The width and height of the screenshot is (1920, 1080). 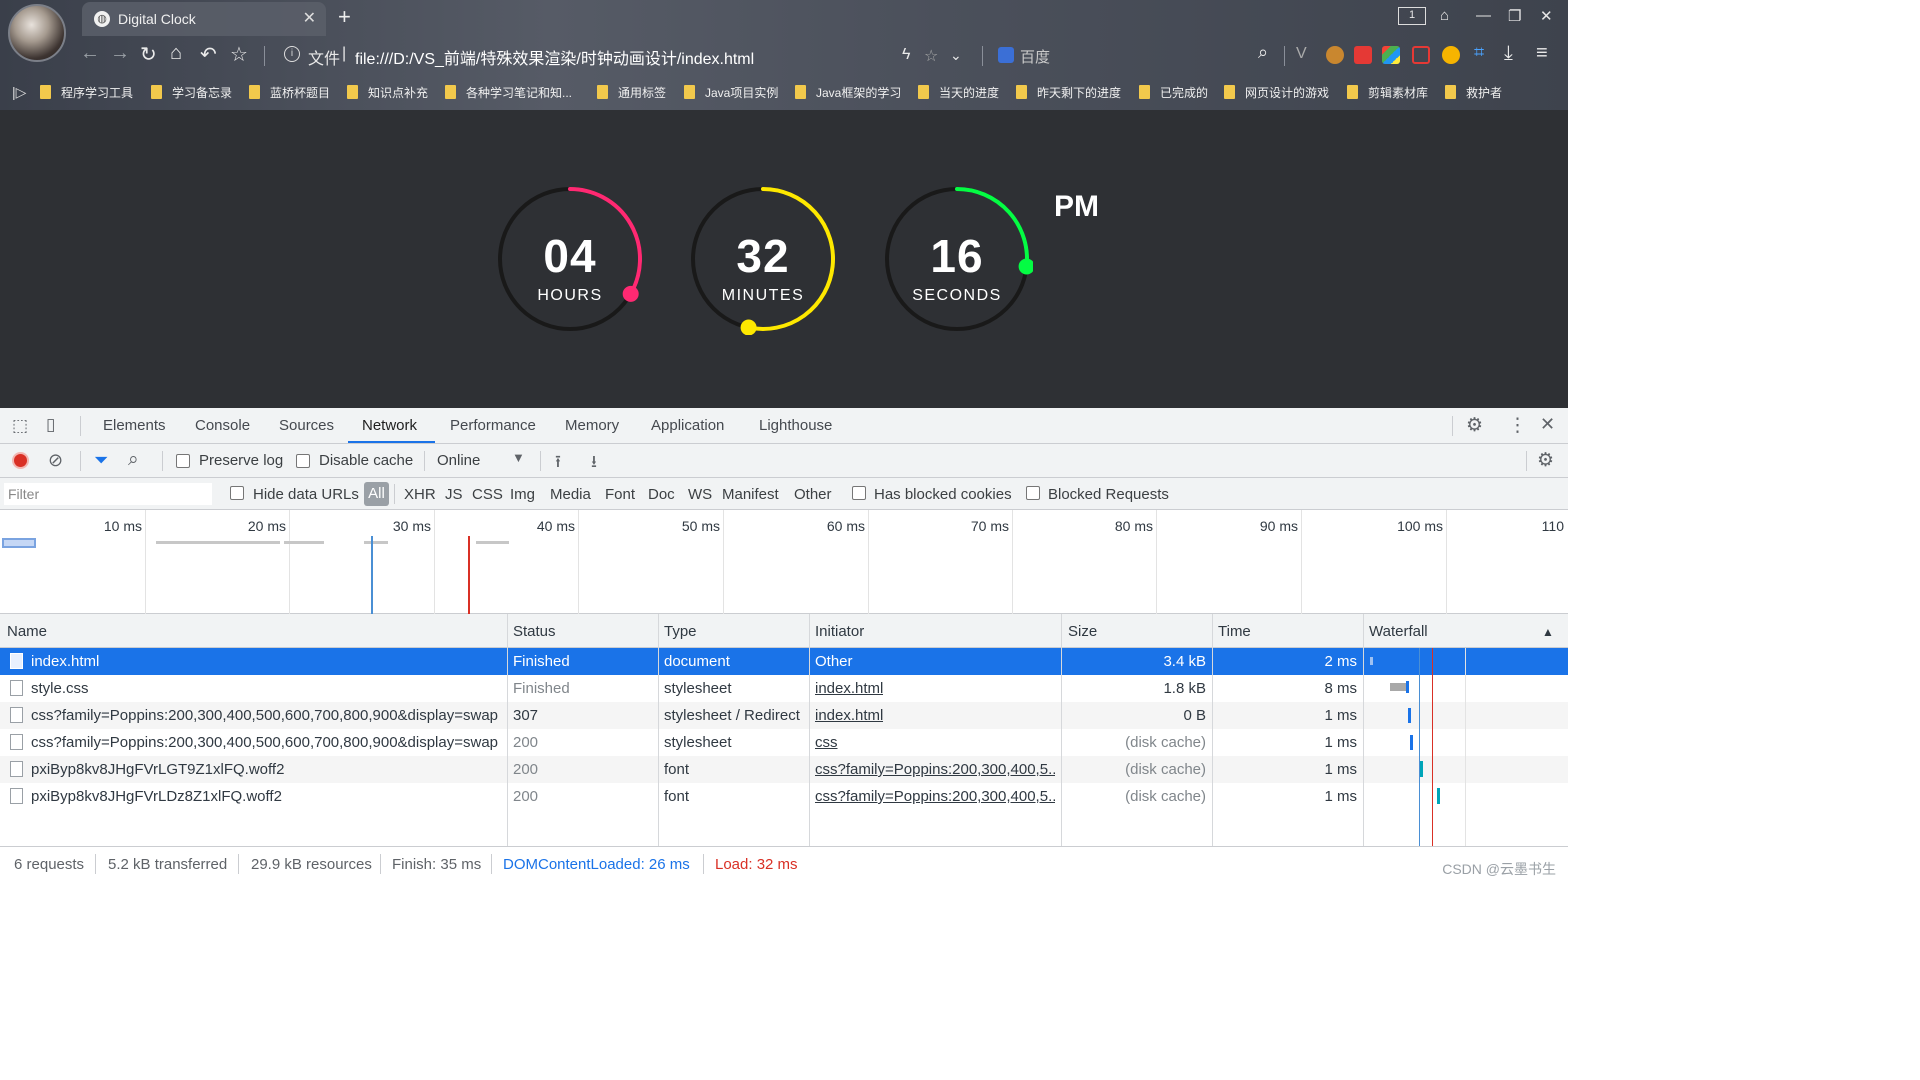 I want to click on dropdown-arrow-icon: ▼, so click(x=518, y=457).